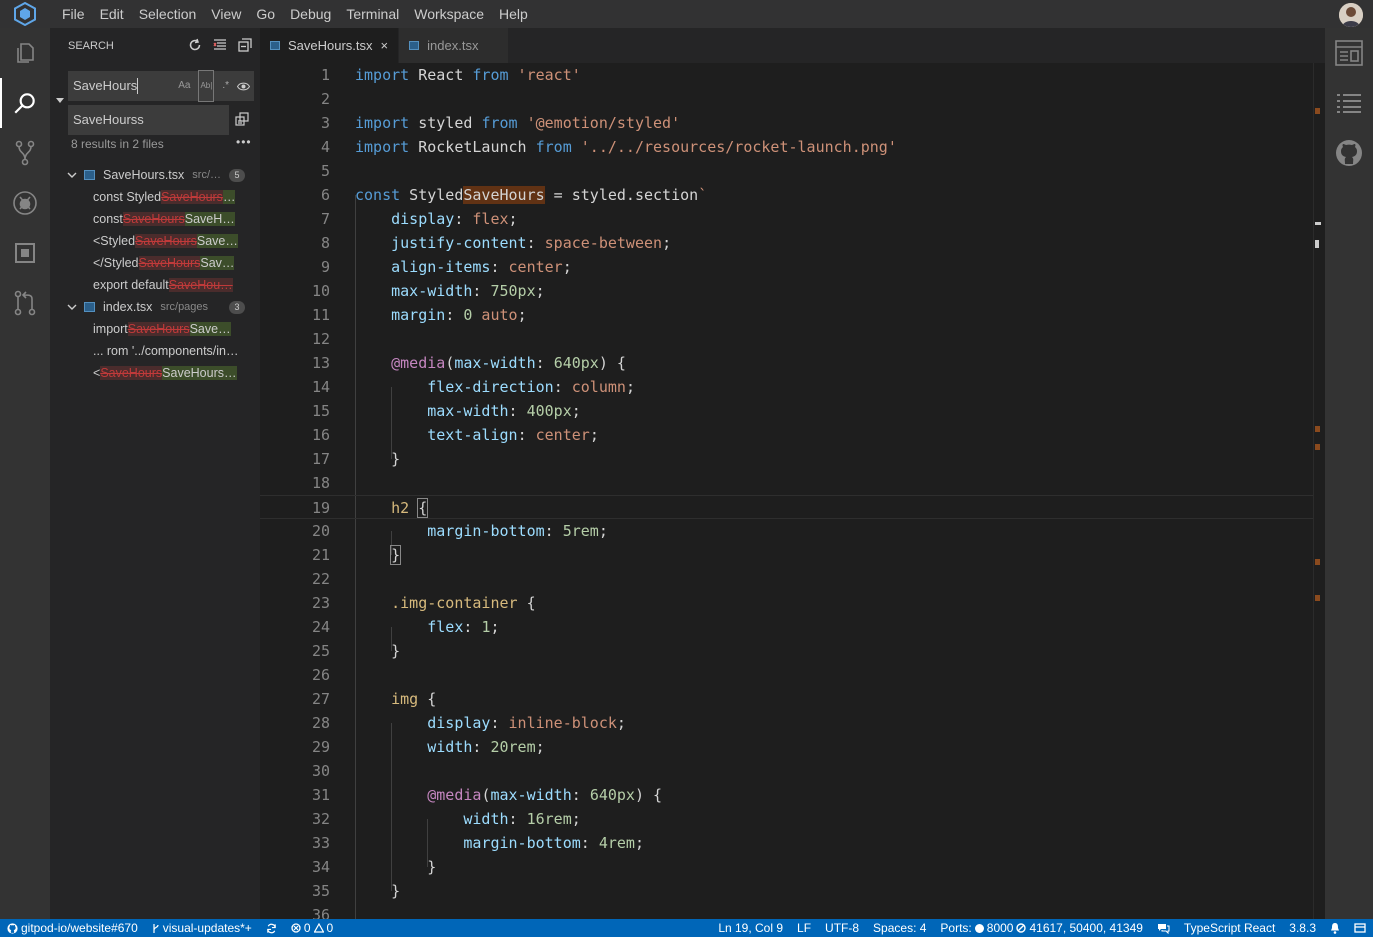 The height and width of the screenshot is (937, 1373). What do you see at coordinates (184, 86) in the screenshot?
I see `match-case-option: Aa` at bounding box center [184, 86].